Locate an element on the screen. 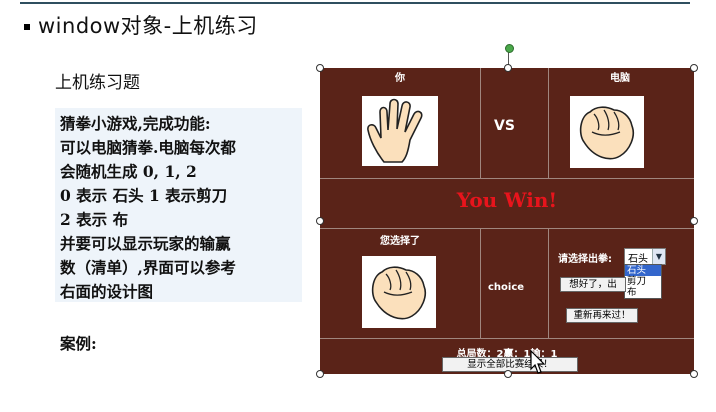 The width and height of the screenshot is (716, 412). selected-option: 石头 is located at coordinates (638, 259).